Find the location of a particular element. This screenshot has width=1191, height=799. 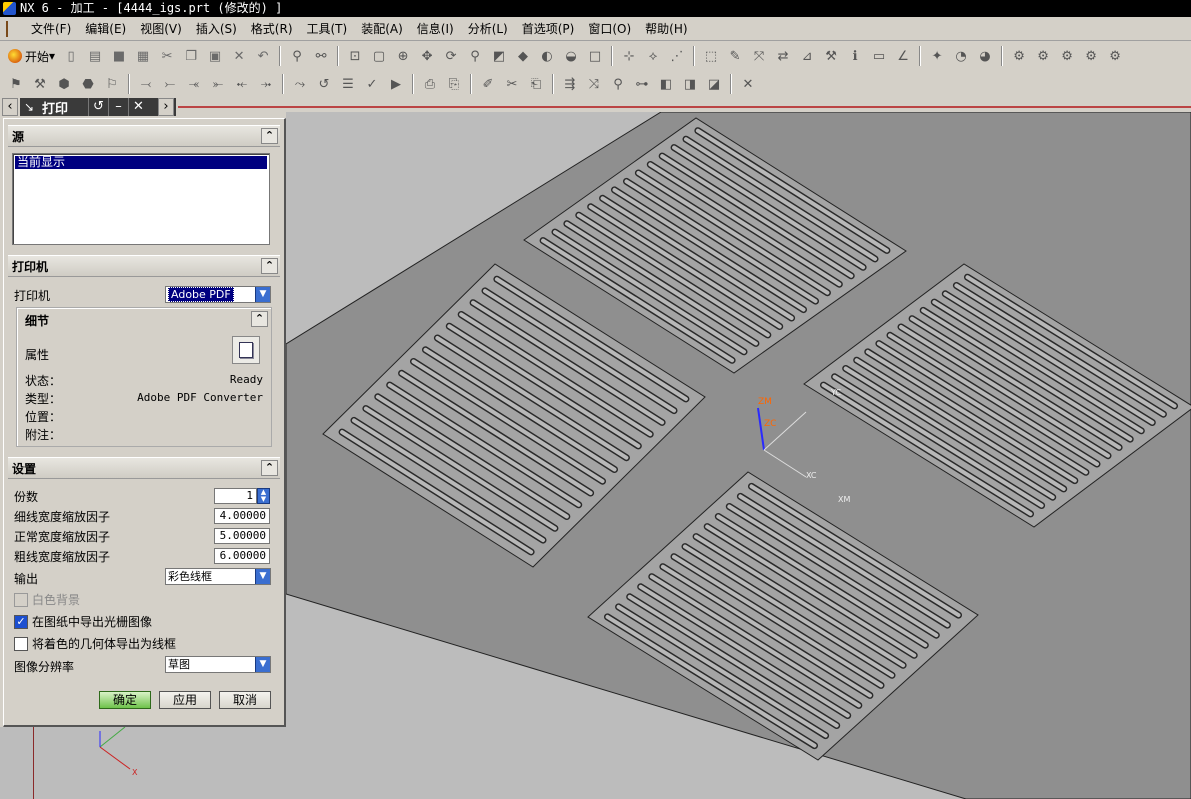

list-toolpath-icon: ☰ is located at coordinates (348, 84).